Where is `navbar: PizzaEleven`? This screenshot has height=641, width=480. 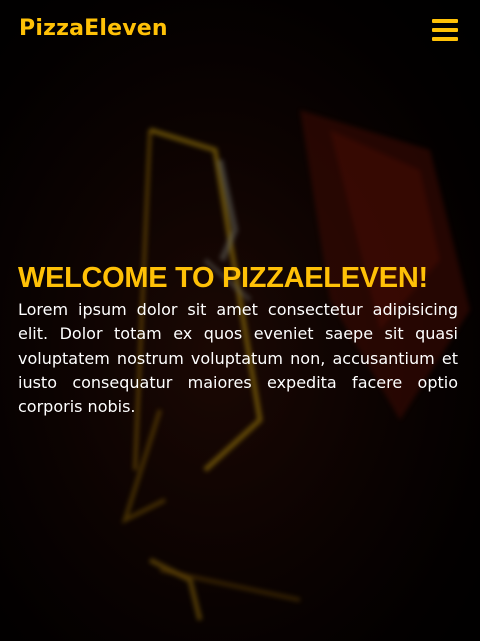
navbar: PizzaEleven is located at coordinates (240, 31).